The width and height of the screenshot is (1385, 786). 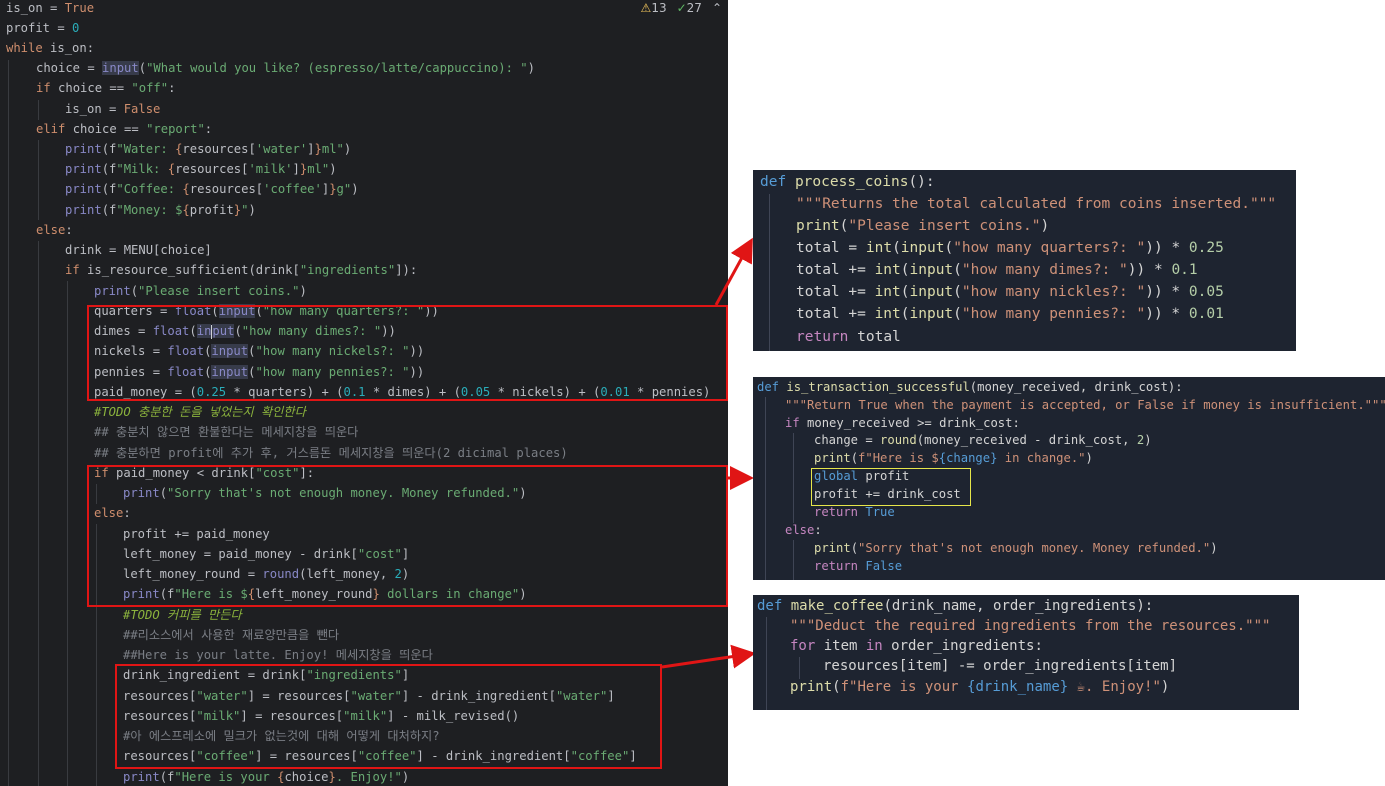 What do you see at coordinates (847, 182) in the screenshot?
I see `code-line: def process_coins():` at bounding box center [847, 182].